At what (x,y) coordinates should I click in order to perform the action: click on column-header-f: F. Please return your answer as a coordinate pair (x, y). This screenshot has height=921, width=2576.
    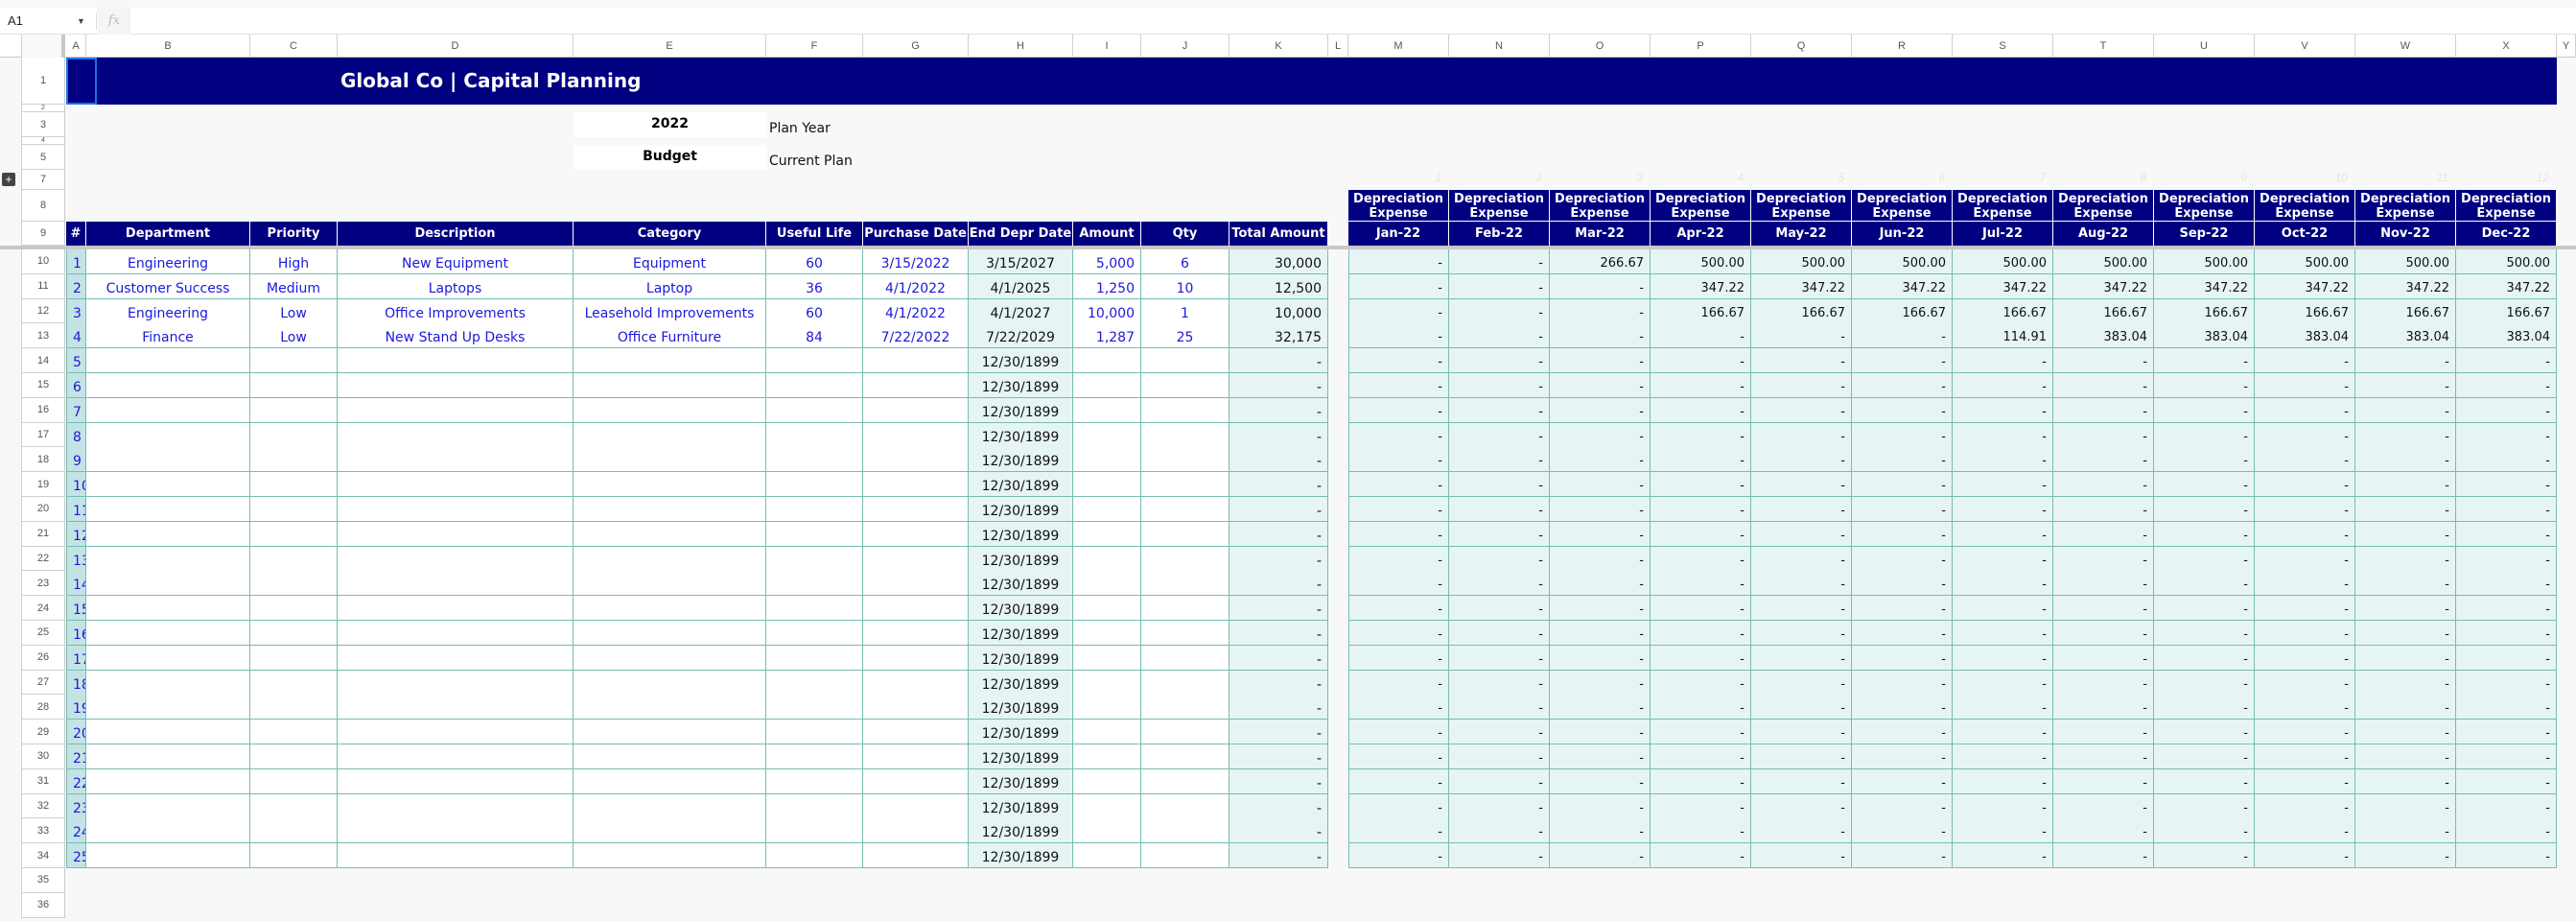
    Looking at the image, I should click on (814, 46).